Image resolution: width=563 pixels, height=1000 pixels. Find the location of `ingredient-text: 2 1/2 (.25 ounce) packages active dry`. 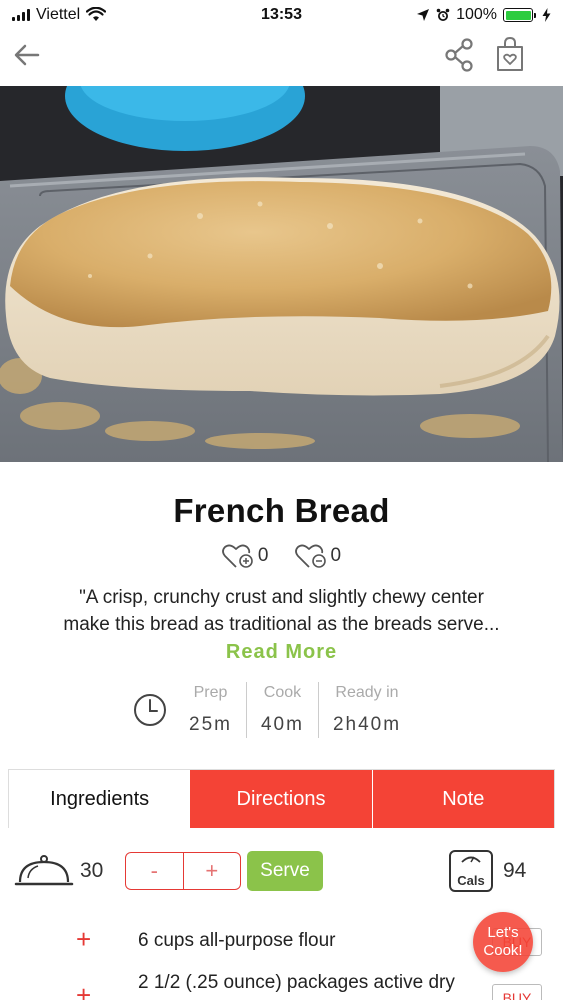

ingredient-text: 2 1/2 (.25 ounce) packages active dry is located at coordinates (296, 982).